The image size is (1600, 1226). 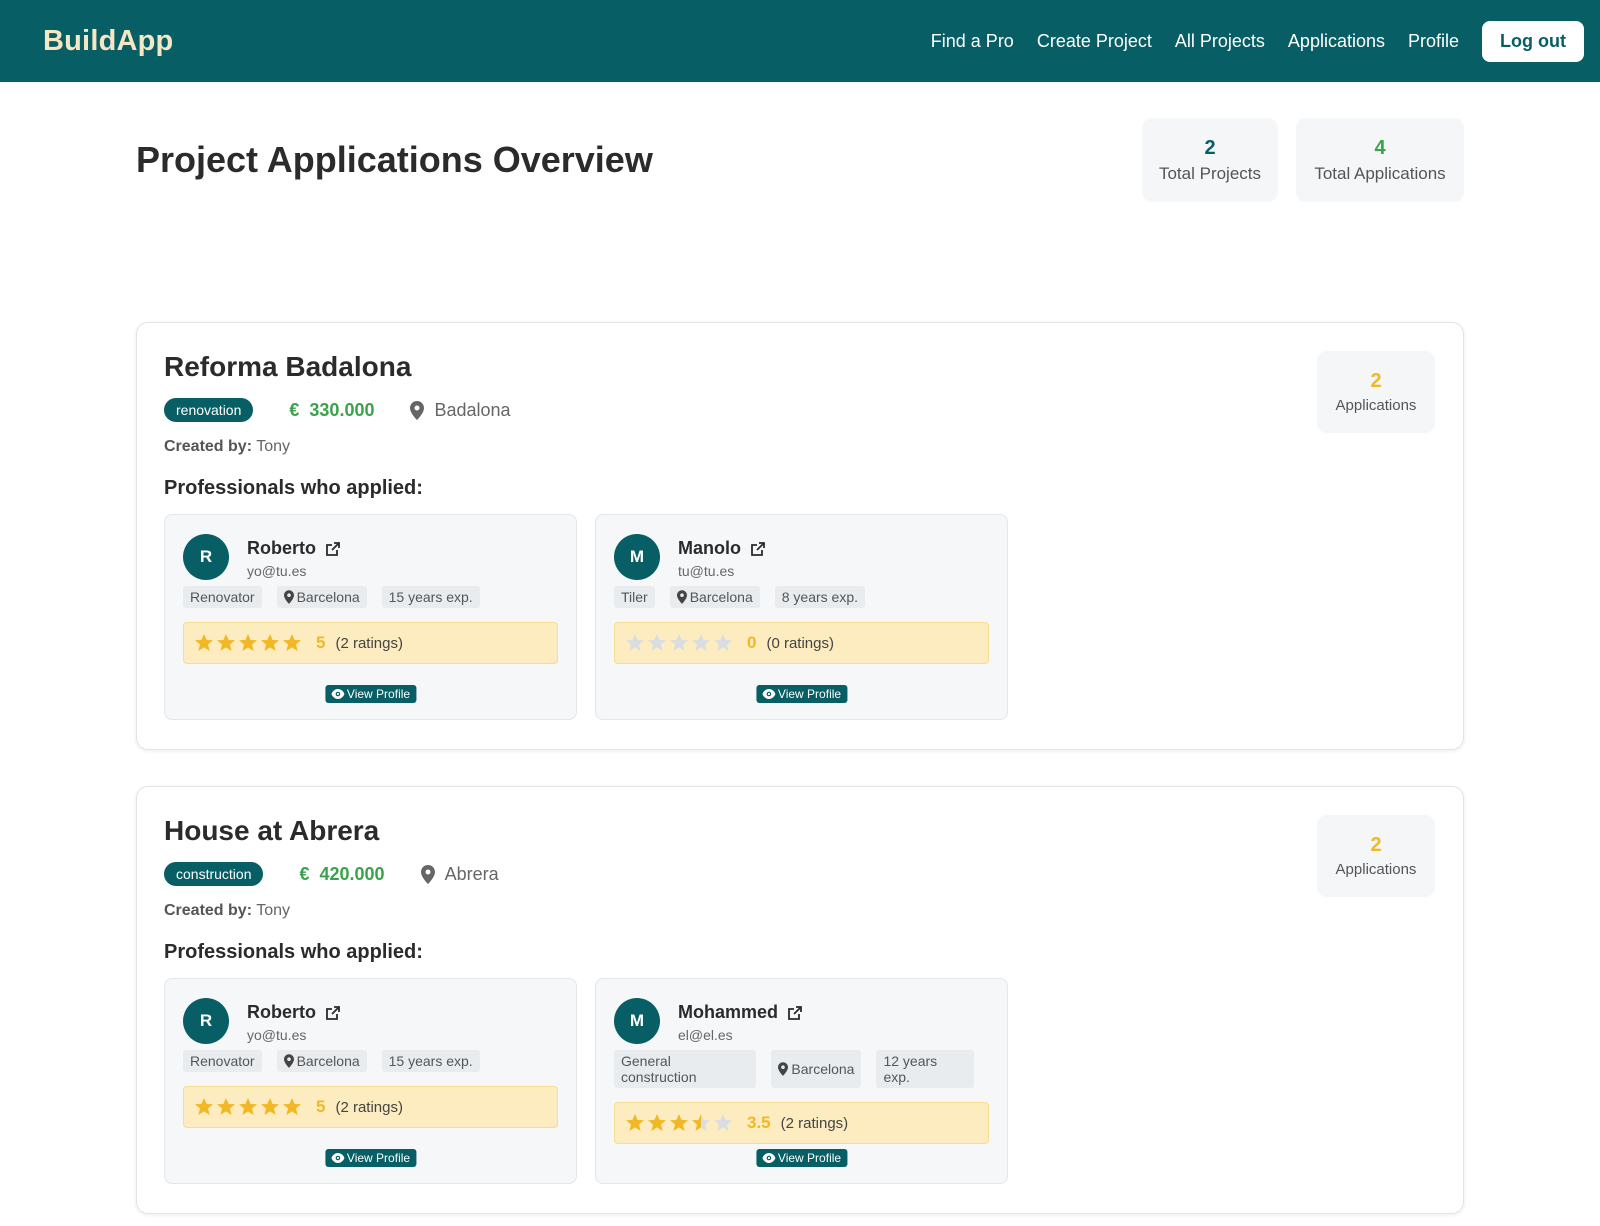 I want to click on project-budget: €330.000, so click(x=331, y=410).